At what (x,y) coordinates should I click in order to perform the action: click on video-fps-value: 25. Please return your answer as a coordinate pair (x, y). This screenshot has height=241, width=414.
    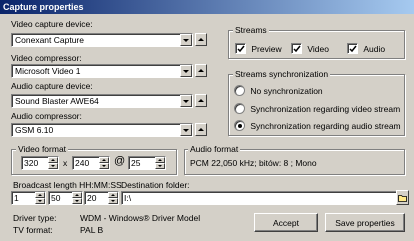
    Looking at the image, I should click on (136, 163).